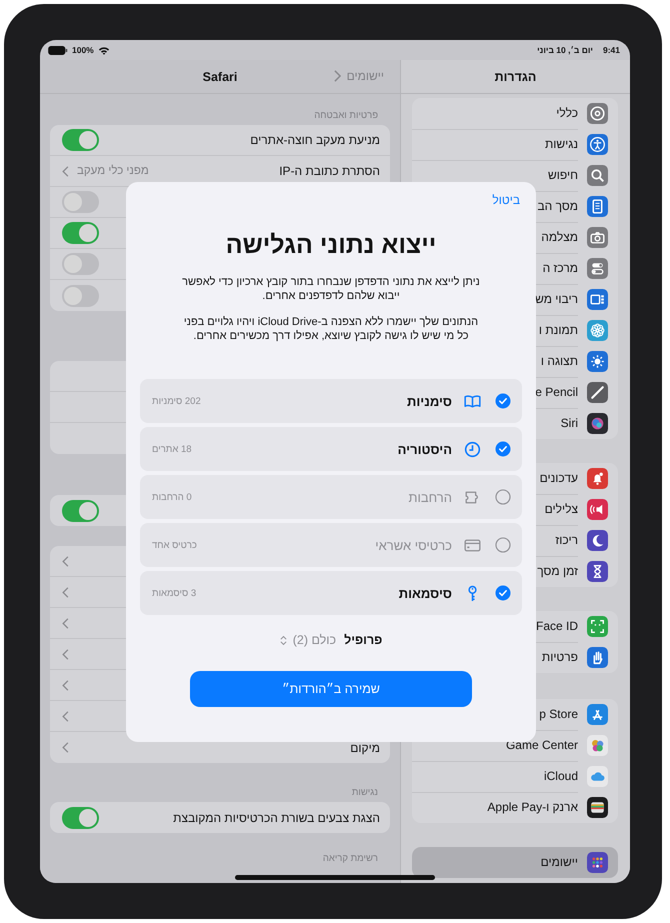 Image resolution: width=670 pixels, height=923 pixels. Describe the element at coordinates (515, 77) in the screenshot. I see `sidebar-title: הגדרות` at that location.